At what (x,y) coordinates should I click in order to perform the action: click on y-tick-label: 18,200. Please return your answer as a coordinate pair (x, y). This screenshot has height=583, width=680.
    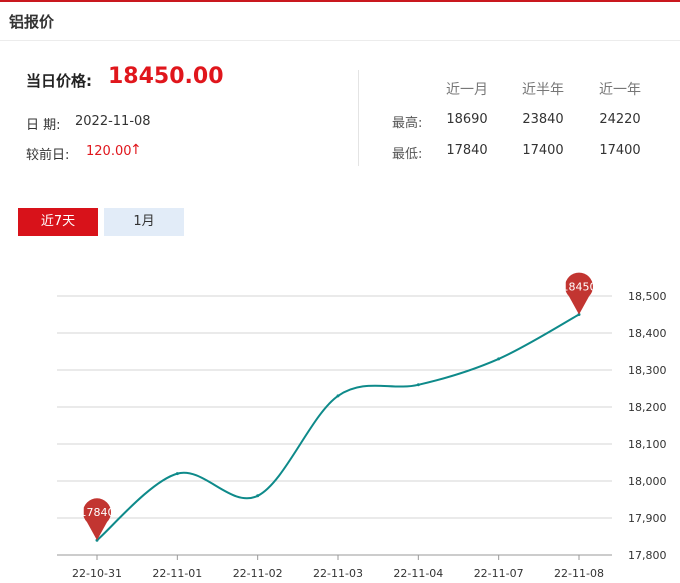
    Looking at the image, I should click on (647, 407).